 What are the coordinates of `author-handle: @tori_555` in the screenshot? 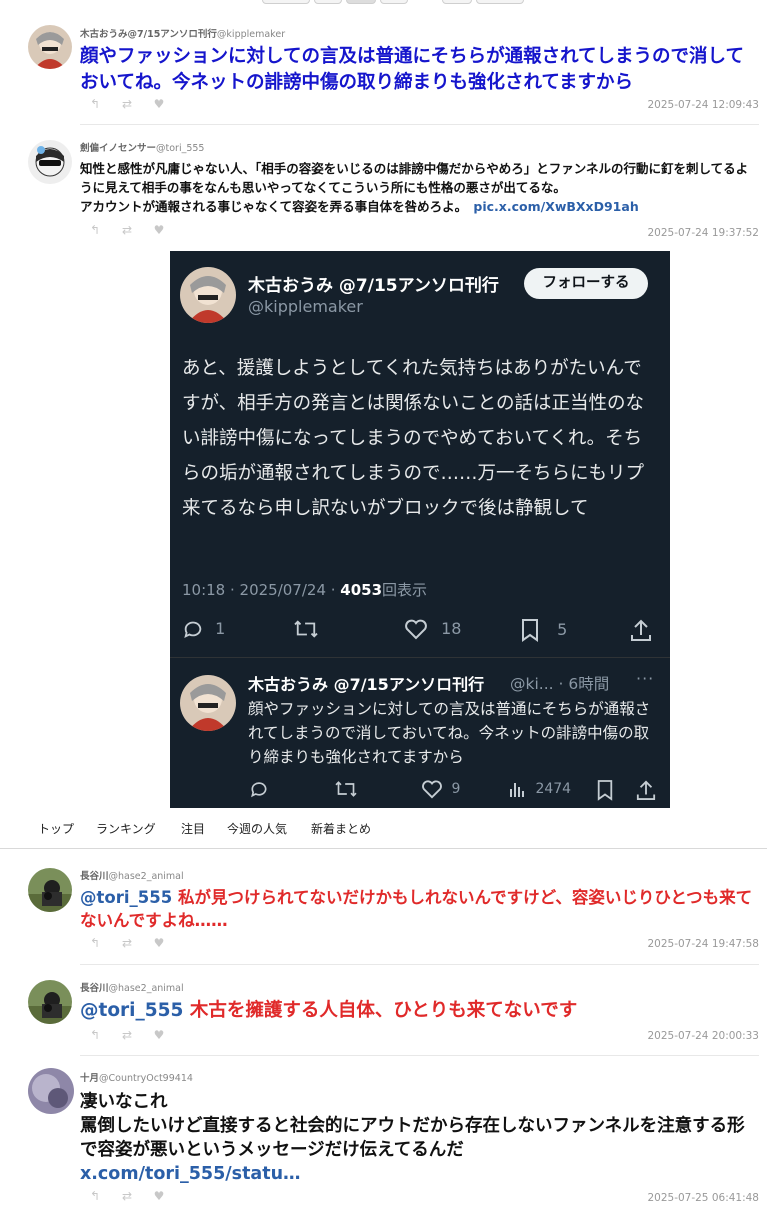 It's located at (180, 148).